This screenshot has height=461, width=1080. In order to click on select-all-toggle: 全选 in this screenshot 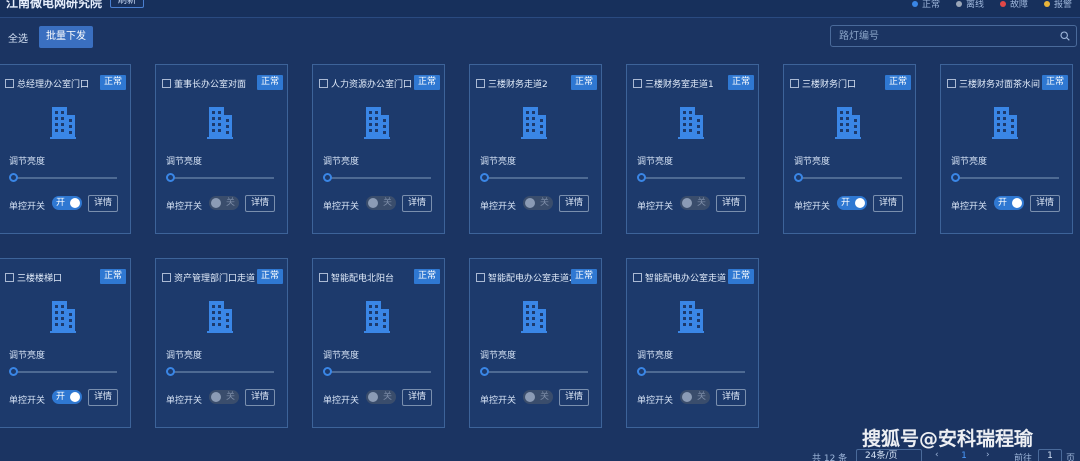, I will do `click(18, 37)`.